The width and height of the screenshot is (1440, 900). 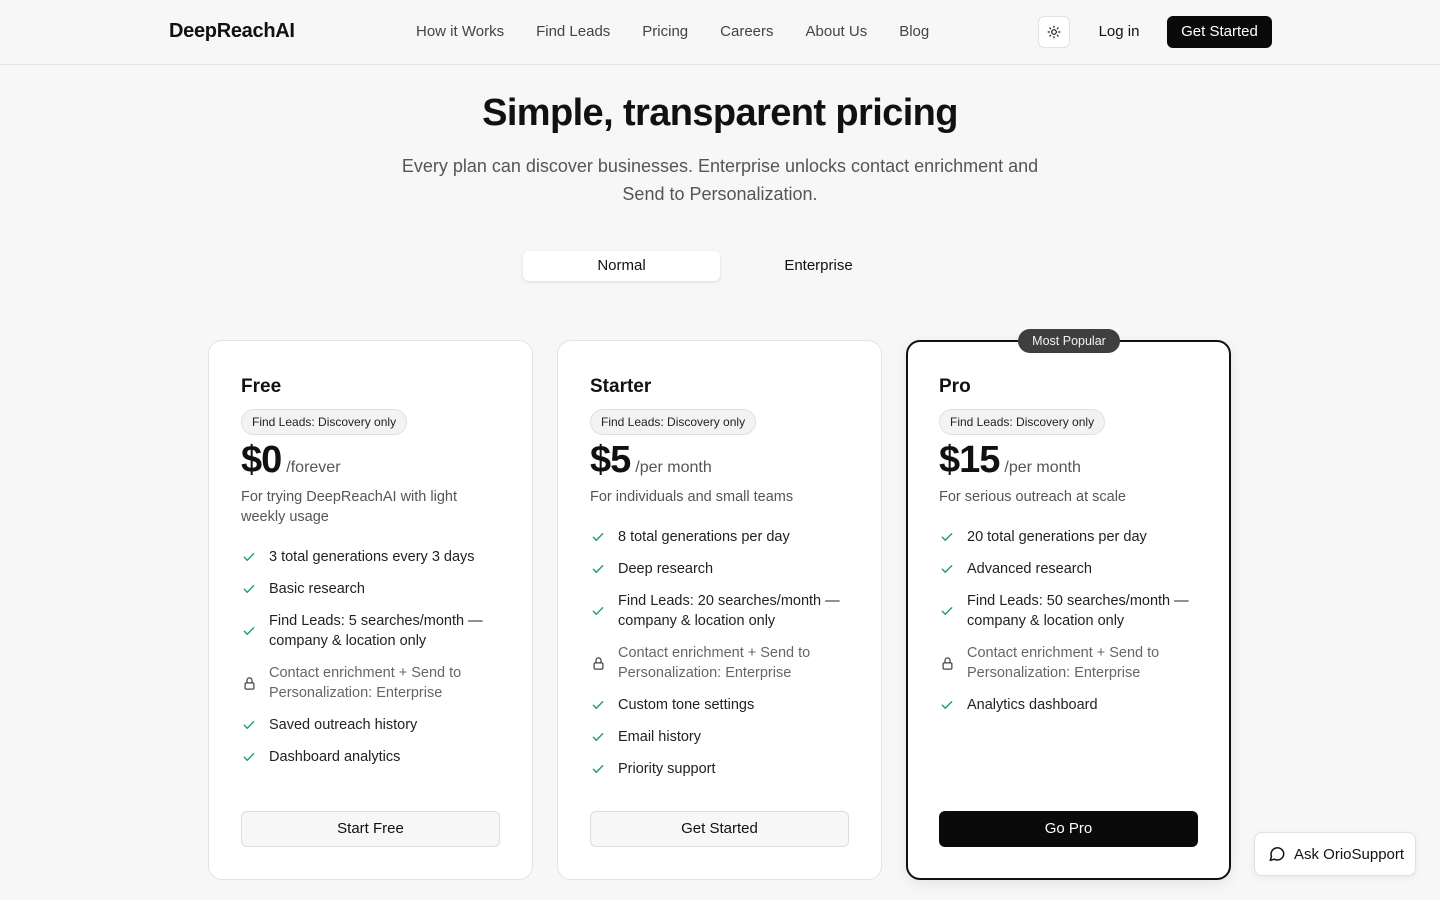 What do you see at coordinates (1349, 854) in the screenshot?
I see `support-label: Ask OrioSupport` at bounding box center [1349, 854].